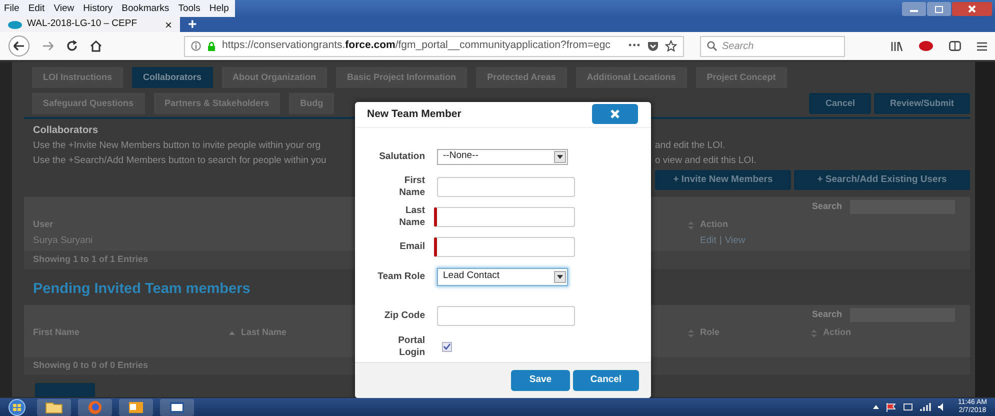 This screenshot has height=416, width=995. Describe the element at coordinates (735, 241) in the screenshot. I see `action-link: View` at that location.